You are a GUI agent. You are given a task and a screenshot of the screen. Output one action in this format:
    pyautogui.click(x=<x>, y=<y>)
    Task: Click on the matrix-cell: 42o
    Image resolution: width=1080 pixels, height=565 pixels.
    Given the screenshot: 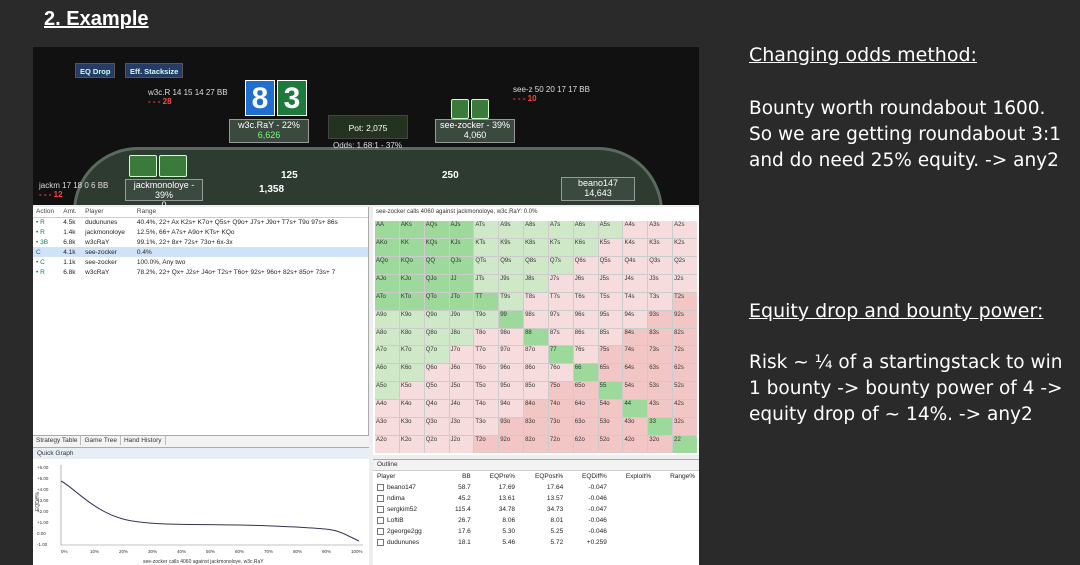 What is the action you would take?
    pyautogui.click(x=635, y=444)
    